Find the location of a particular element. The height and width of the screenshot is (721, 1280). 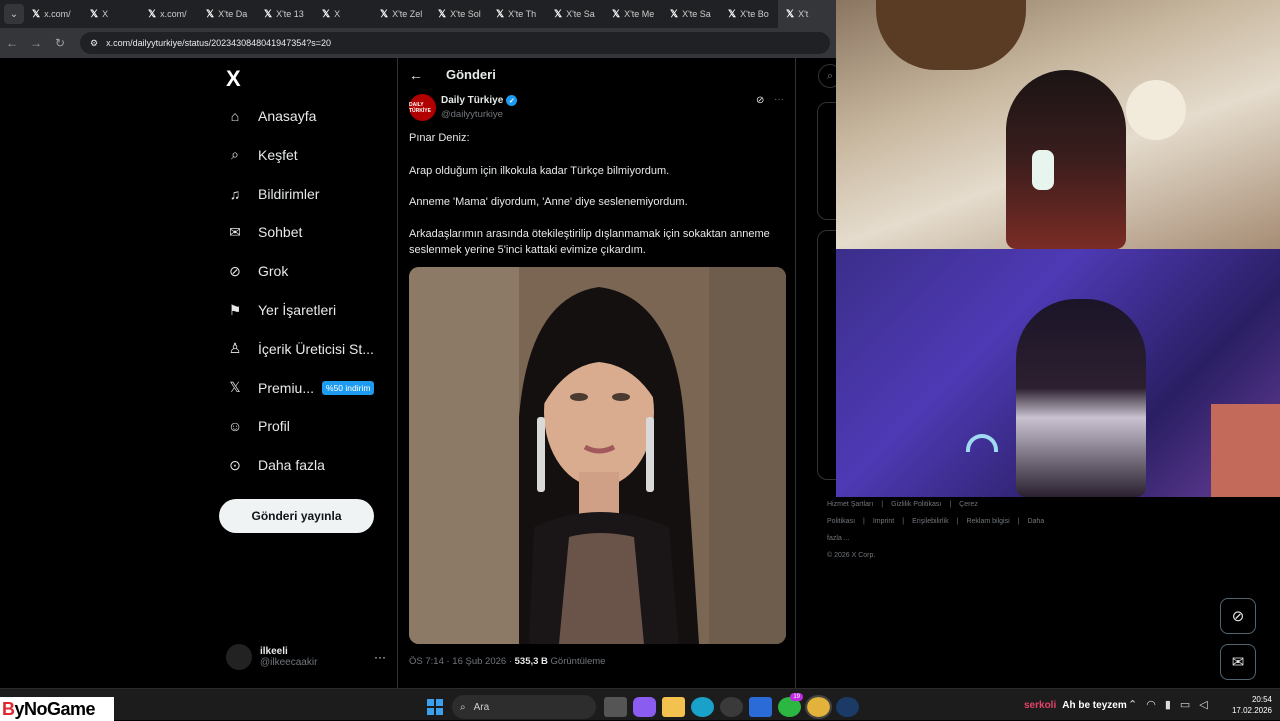

browser-tab: 𝕏 X'te Zel is located at coordinates (401, 14).